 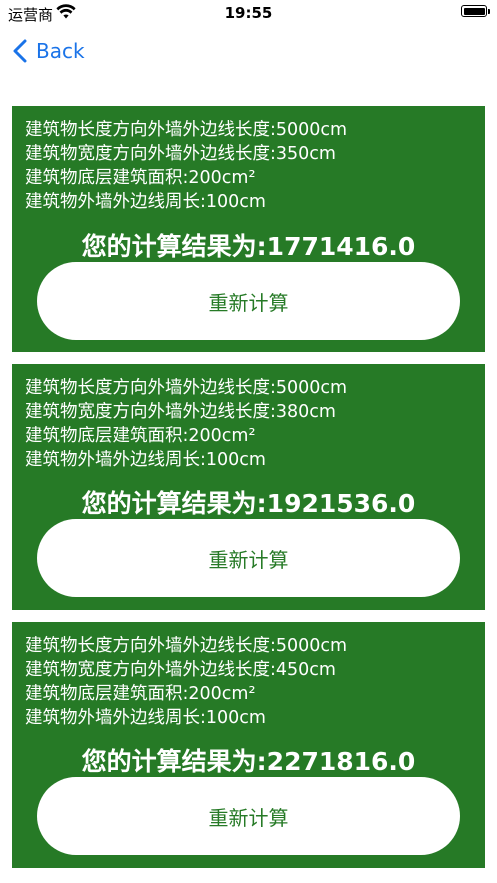 I want to click on result-text: 您的计算结果为:1921536.0, so click(x=248, y=503).